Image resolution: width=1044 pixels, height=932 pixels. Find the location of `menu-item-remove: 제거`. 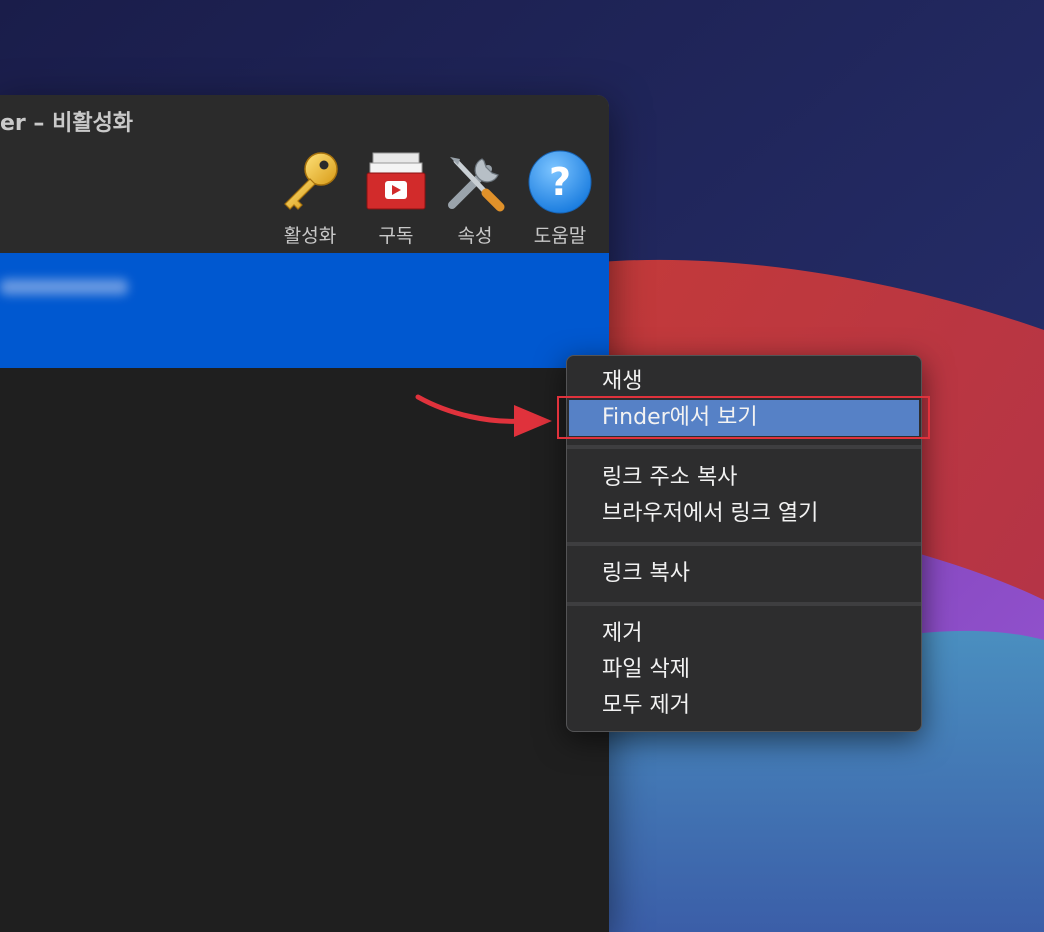

menu-item-remove: 제거 is located at coordinates (744, 634).